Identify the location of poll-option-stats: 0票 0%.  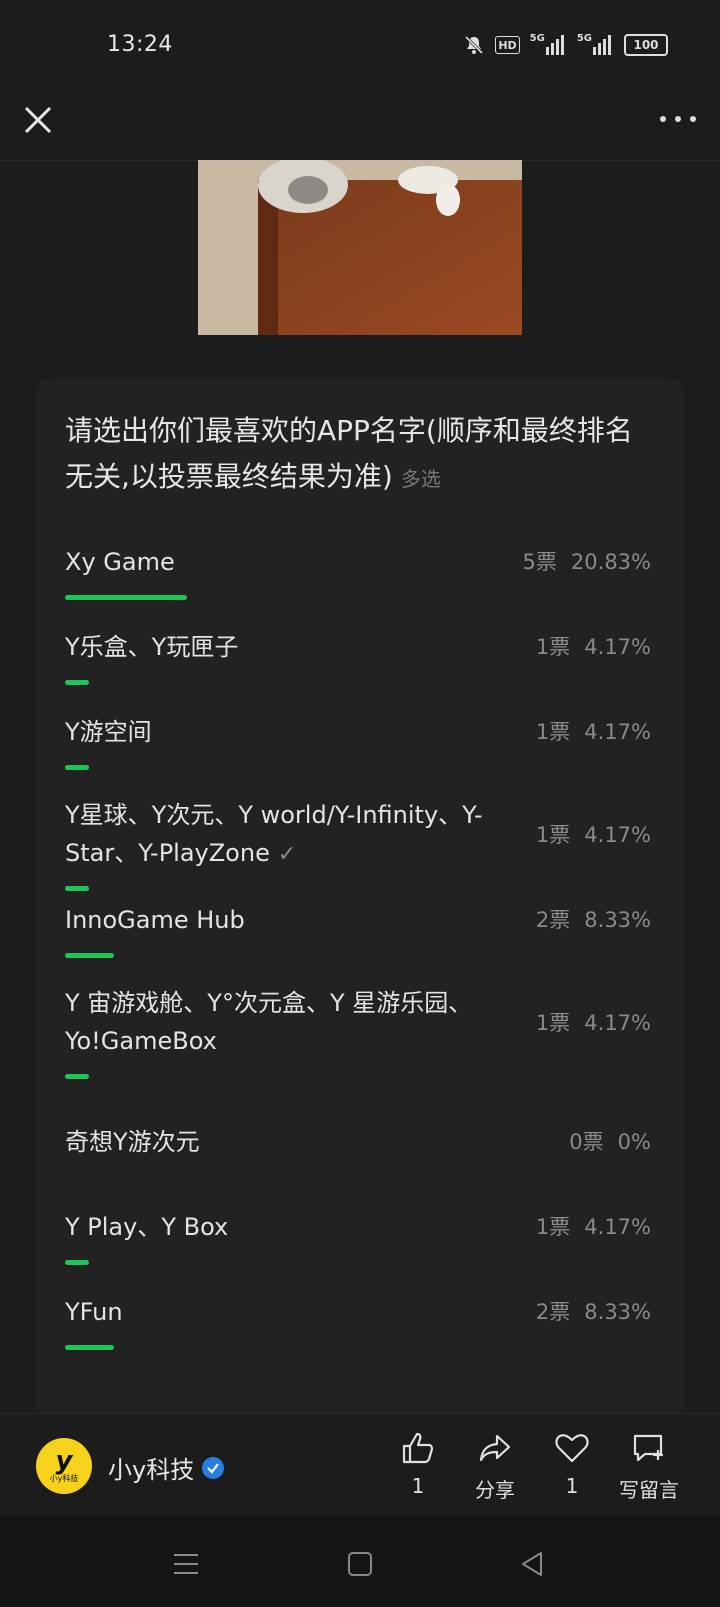
(610, 1142).